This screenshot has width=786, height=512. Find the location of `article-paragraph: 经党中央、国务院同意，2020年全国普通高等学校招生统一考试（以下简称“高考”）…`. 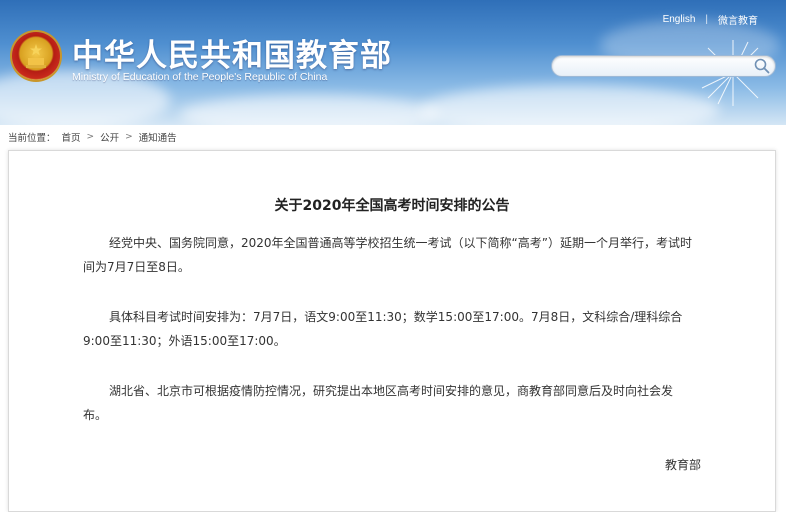

article-paragraph: 经党中央、国务院同意，2020年全国普通高等学校招生统一考试（以下简称“高考”）… is located at coordinates (387, 255).